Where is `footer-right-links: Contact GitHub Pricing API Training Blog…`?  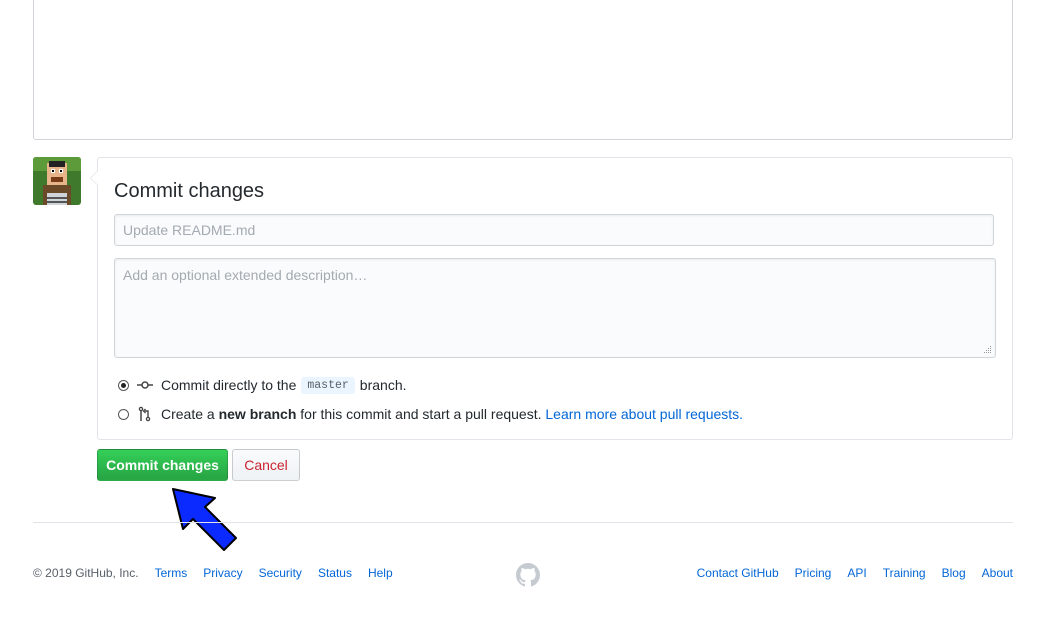 footer-right-links: Contact GitHub Pricing API Training Blog… is located at coordinates (847, 573).